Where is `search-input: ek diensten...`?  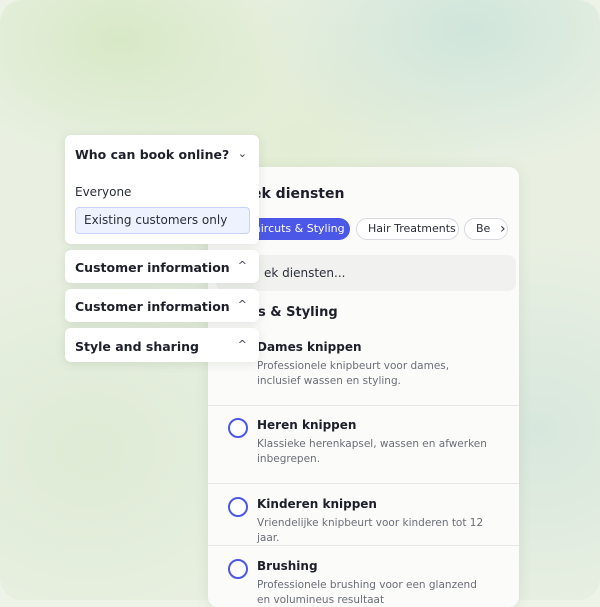
search-input: ek diensten... is located at coordinates (366, 273).